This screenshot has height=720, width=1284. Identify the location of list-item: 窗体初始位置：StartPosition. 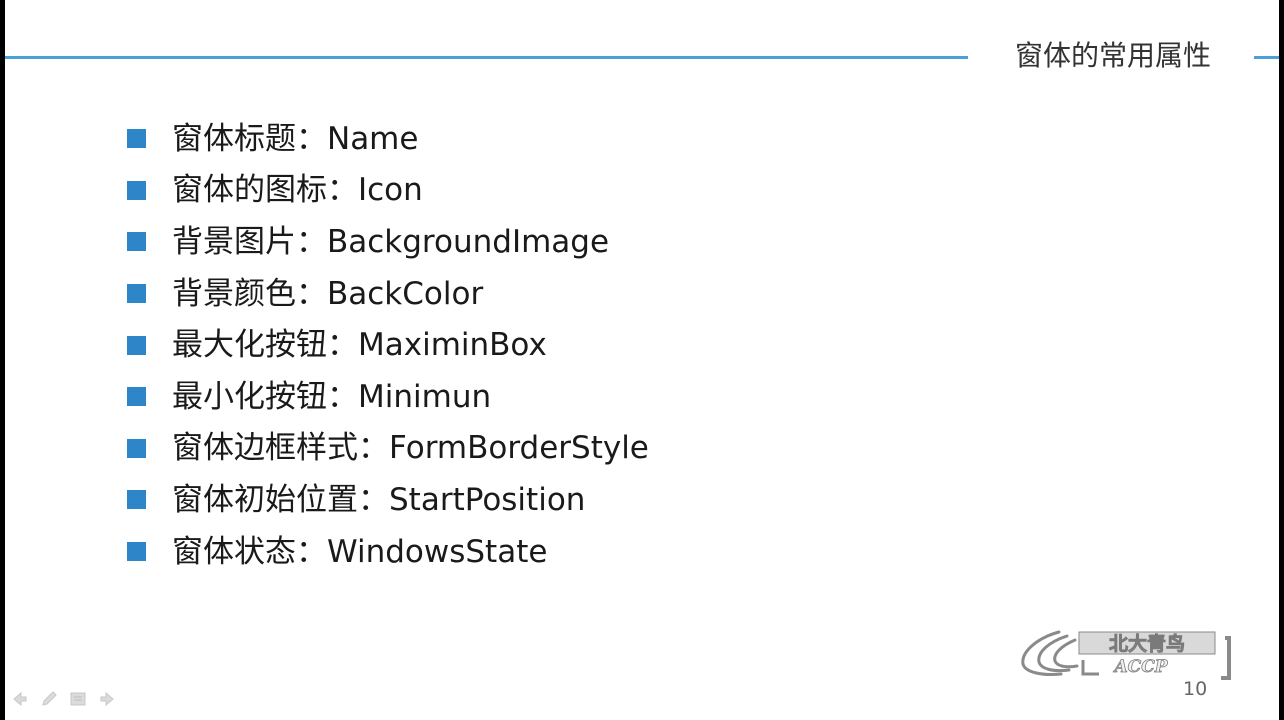
(388, 500).